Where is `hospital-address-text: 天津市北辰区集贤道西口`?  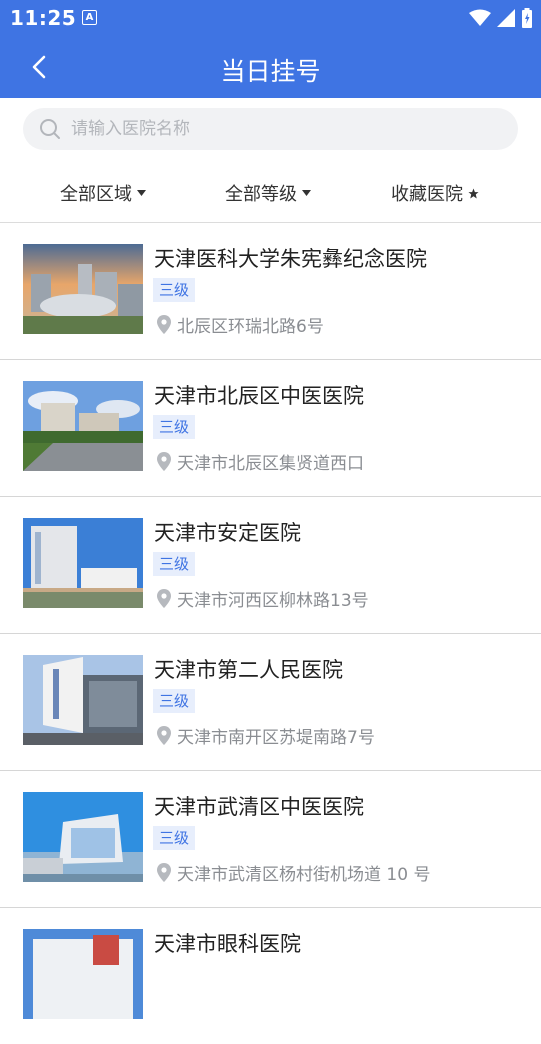
hospital-address-text: 天津市北辰区集贤道西口 is located at coordinates (270, 464).